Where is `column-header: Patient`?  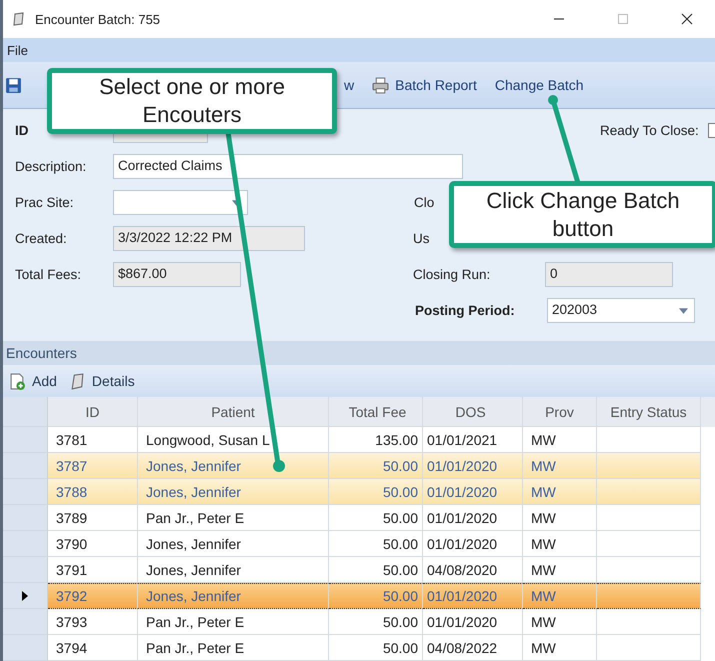 column-header: Patient is located at coordinates (233, 412).